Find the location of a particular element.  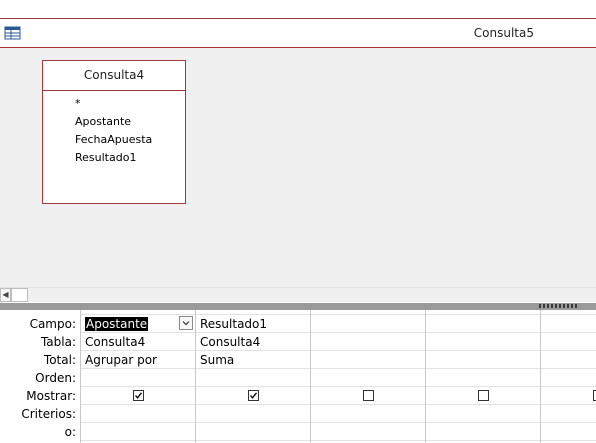

total-cell: Agrupar por is located at coordinates (138, 360).